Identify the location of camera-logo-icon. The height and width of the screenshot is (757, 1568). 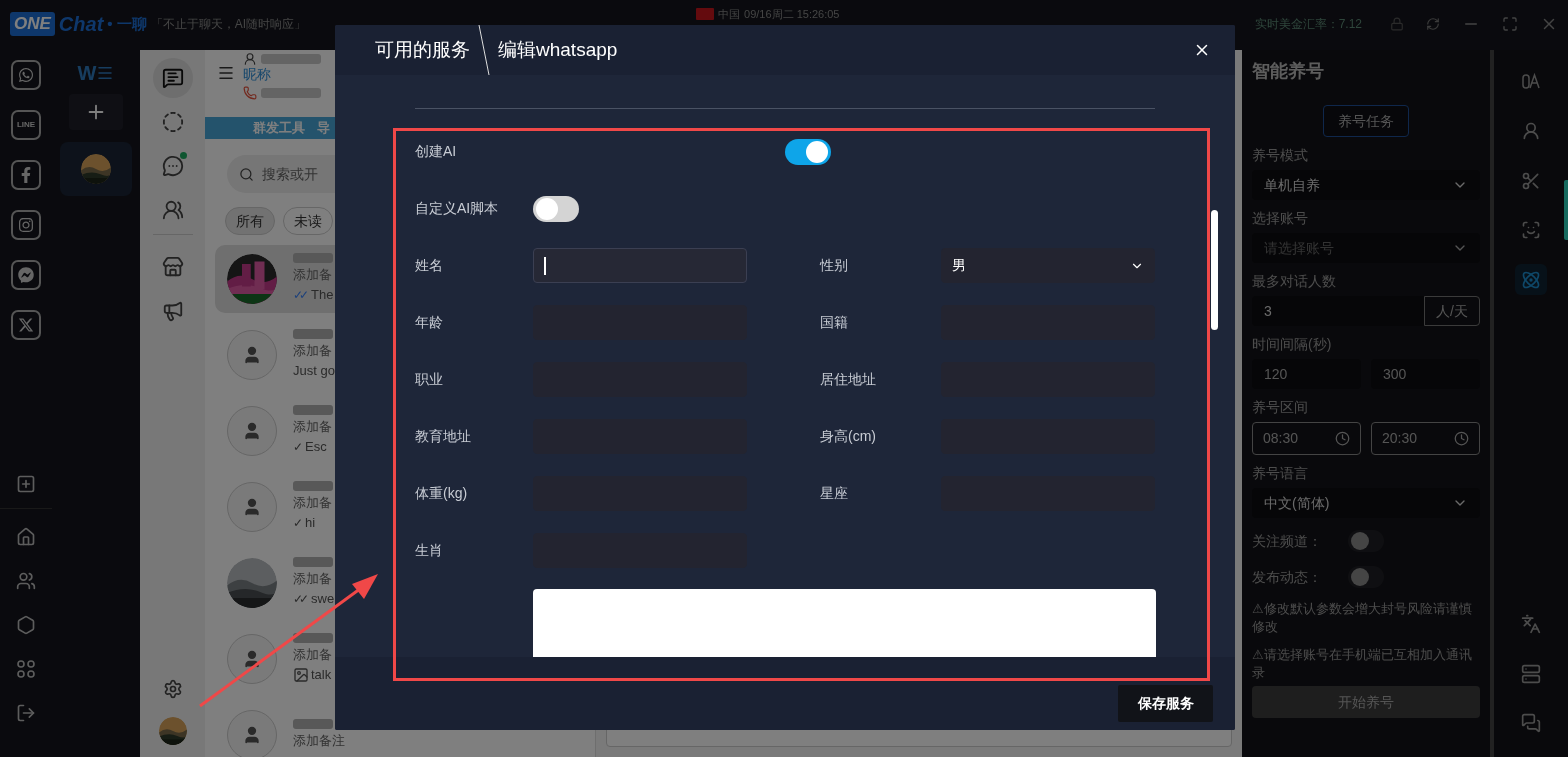
(26, 225).